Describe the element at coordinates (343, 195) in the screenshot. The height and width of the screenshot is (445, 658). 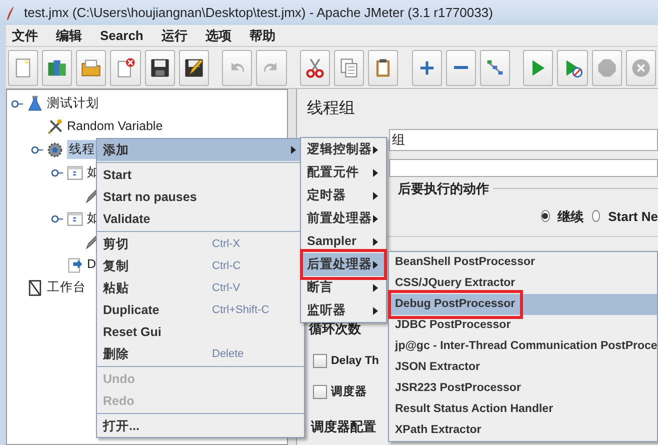
I see `menu-item: 定时器` at that location.